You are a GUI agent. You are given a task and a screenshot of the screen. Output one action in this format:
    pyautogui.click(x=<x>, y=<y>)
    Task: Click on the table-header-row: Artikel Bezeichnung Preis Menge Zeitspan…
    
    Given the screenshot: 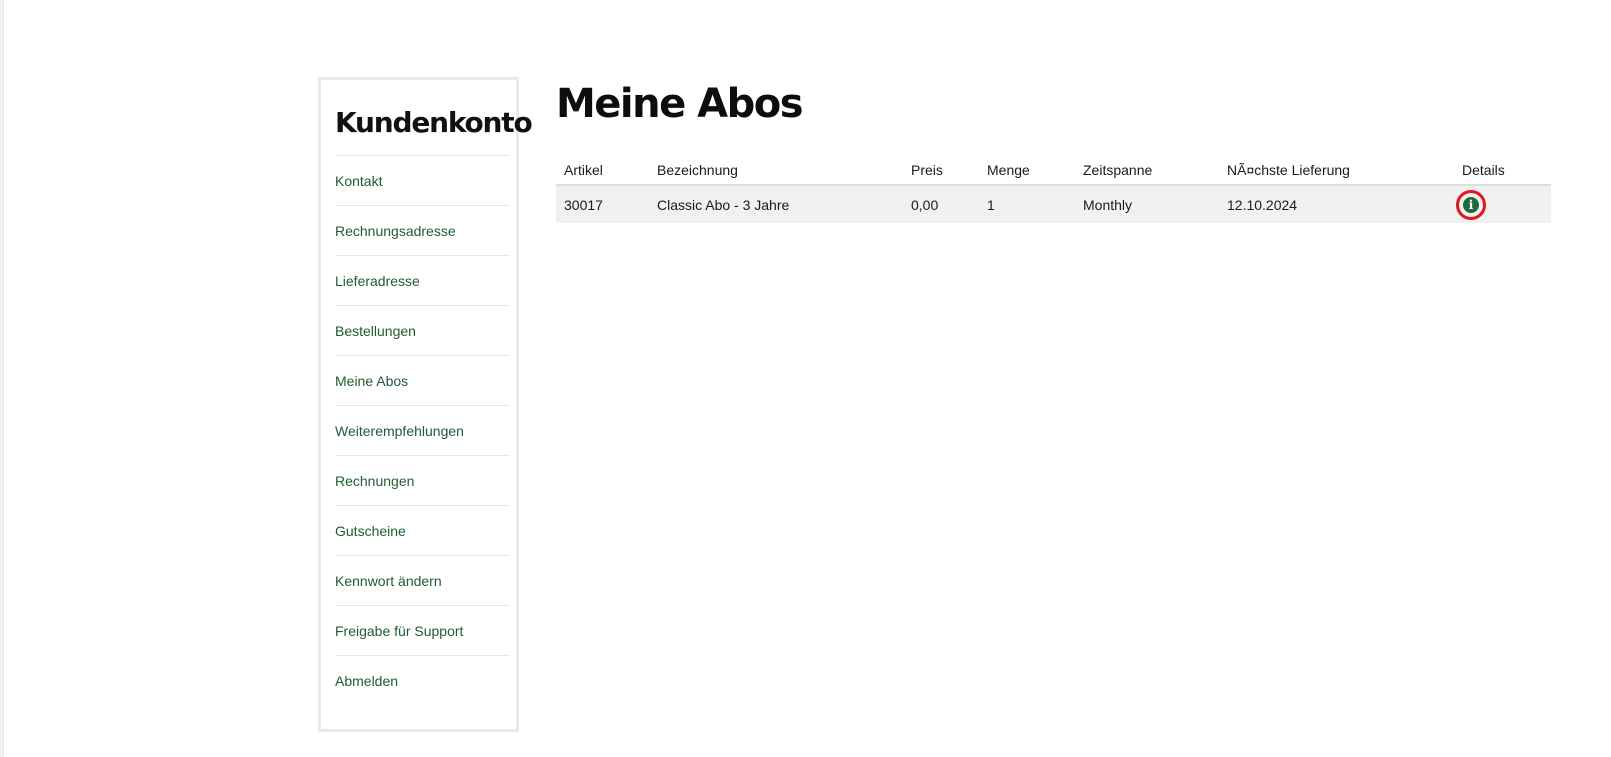 What is the action you would take?
    pyautogui.click(x=1053, y=171)
    